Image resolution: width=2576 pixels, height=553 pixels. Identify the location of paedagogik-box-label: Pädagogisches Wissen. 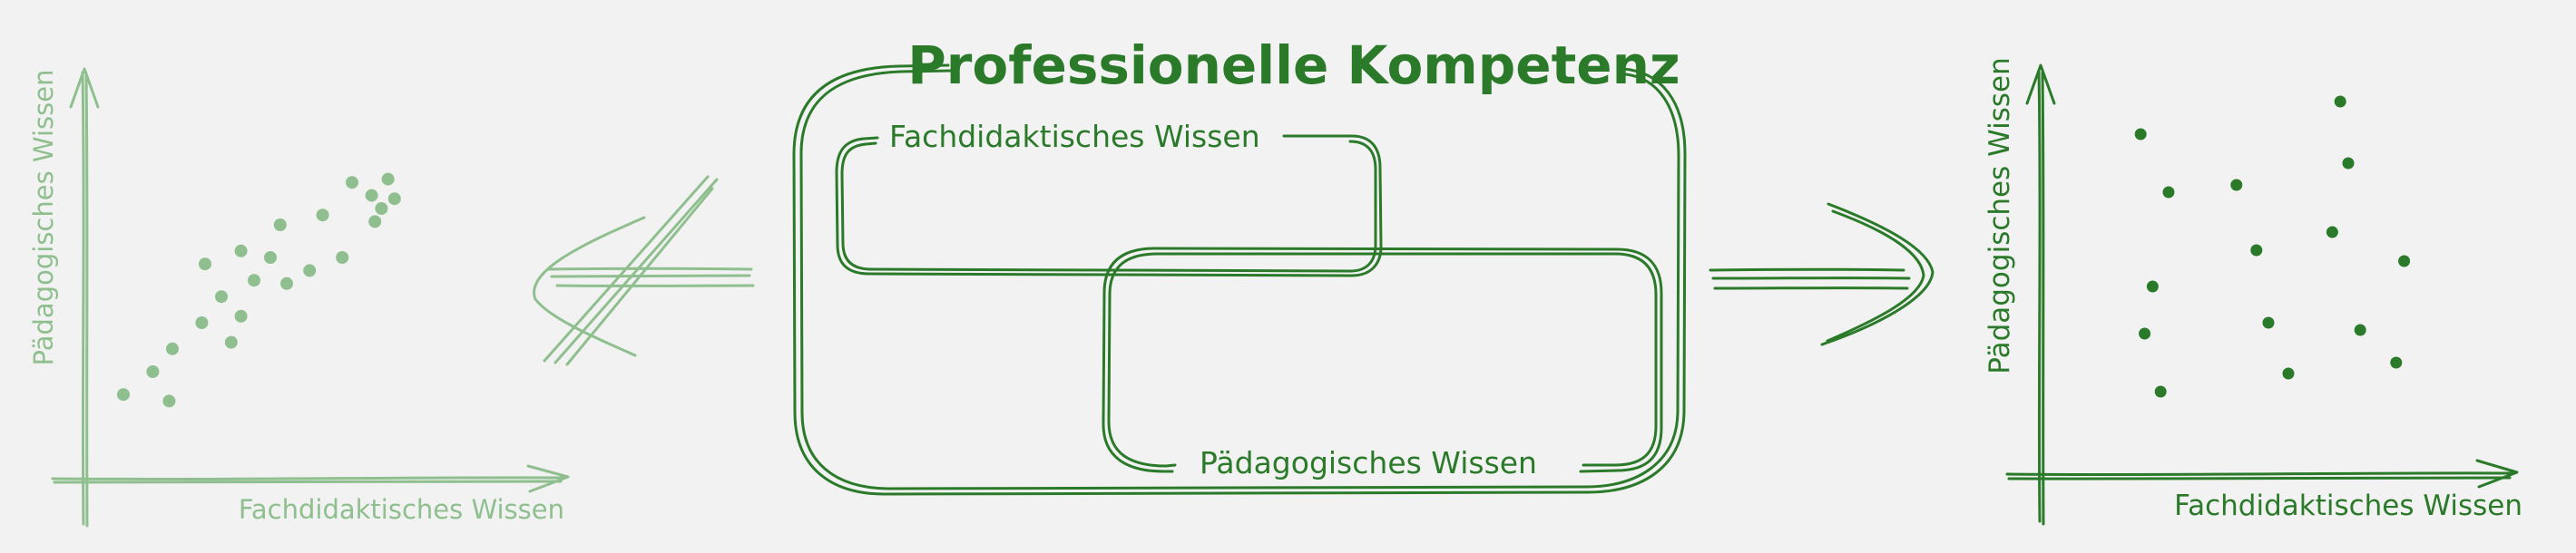
(1368, 462).